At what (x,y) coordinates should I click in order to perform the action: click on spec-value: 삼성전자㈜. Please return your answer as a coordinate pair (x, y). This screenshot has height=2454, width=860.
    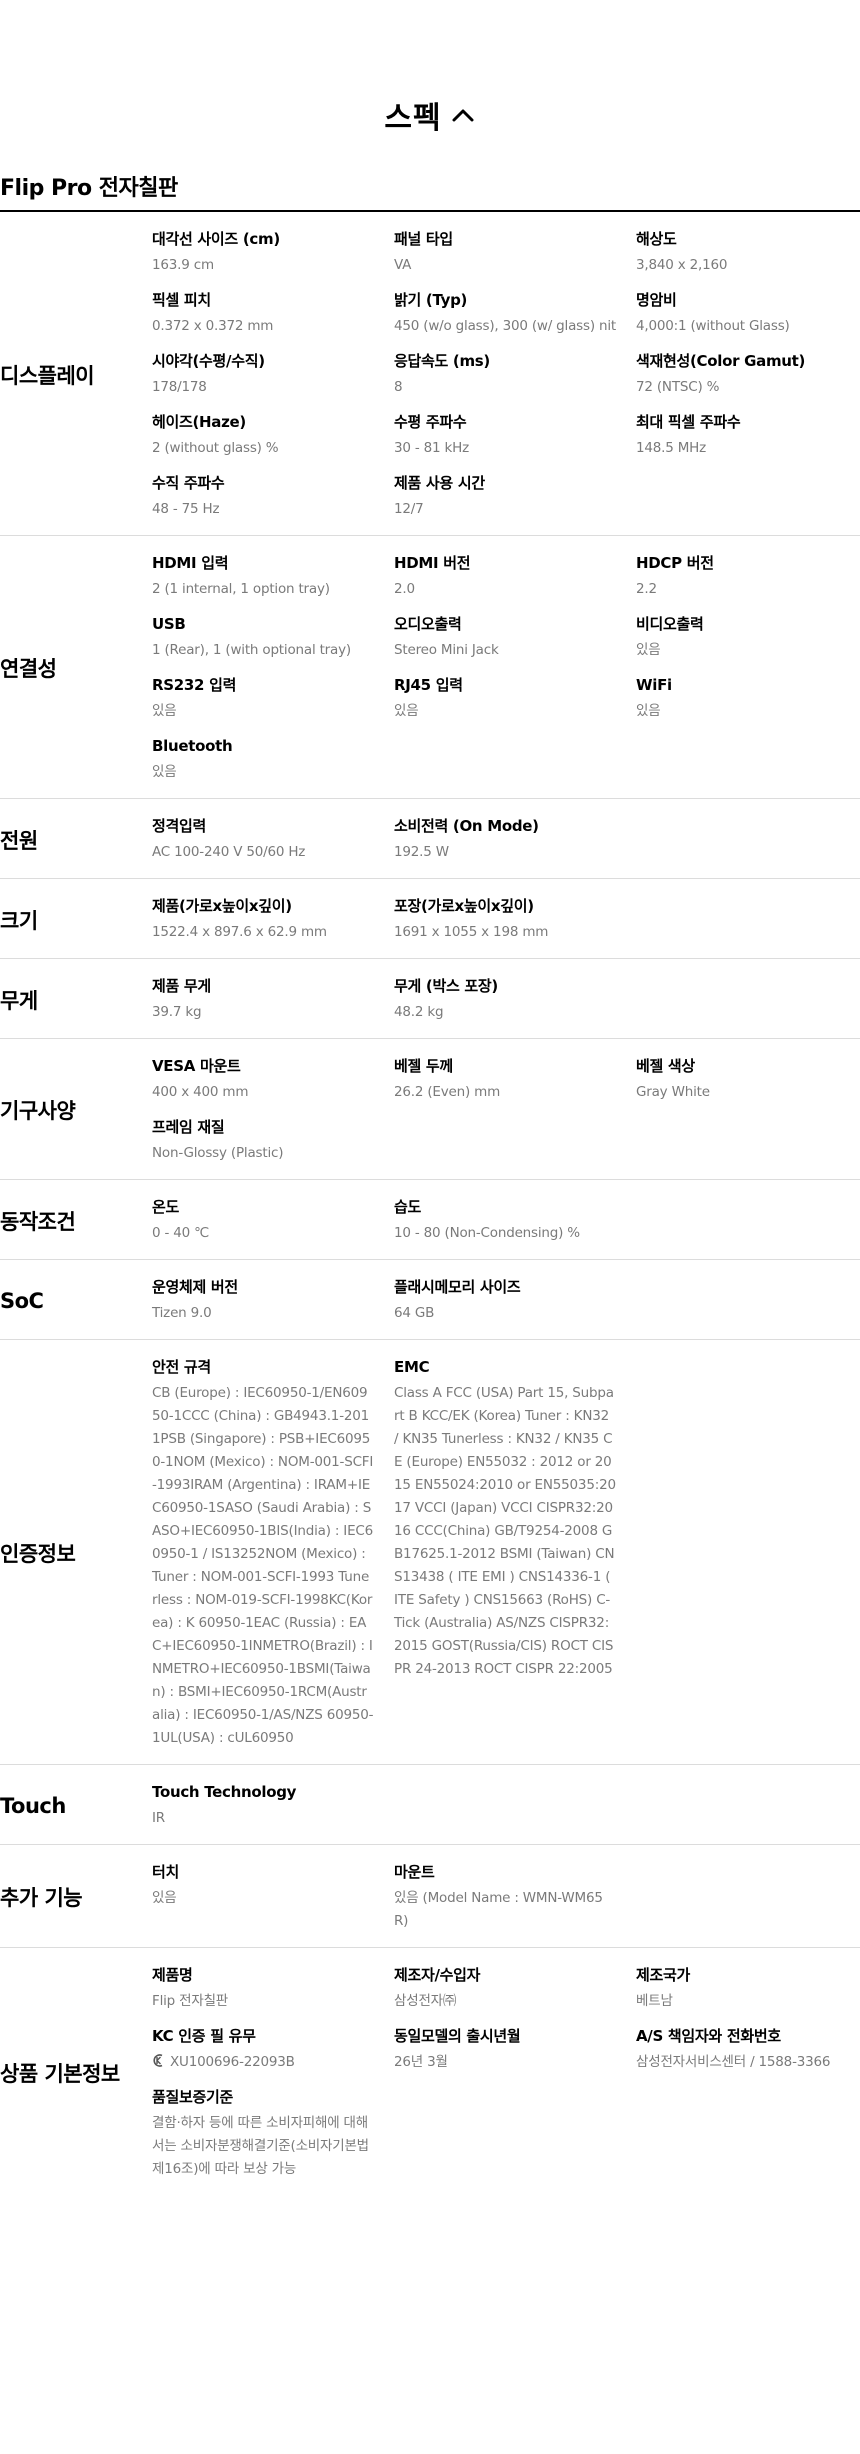
    Looking at the image, I should click on (425, 2001).